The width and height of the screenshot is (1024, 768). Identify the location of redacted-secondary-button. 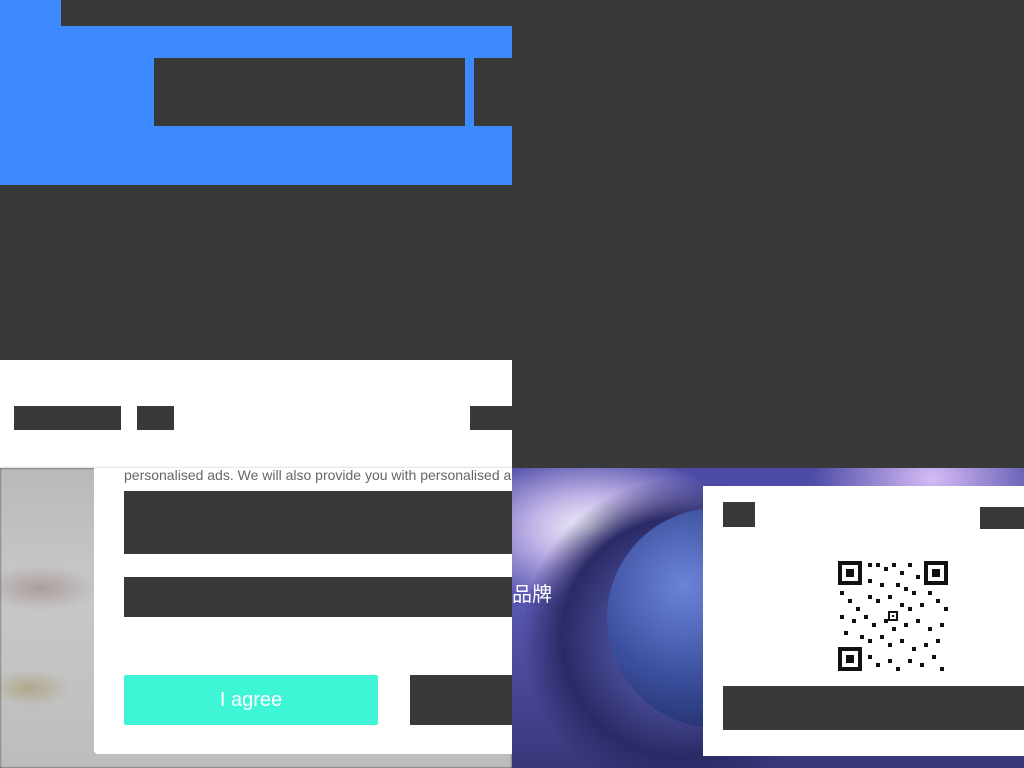
(461, 700).